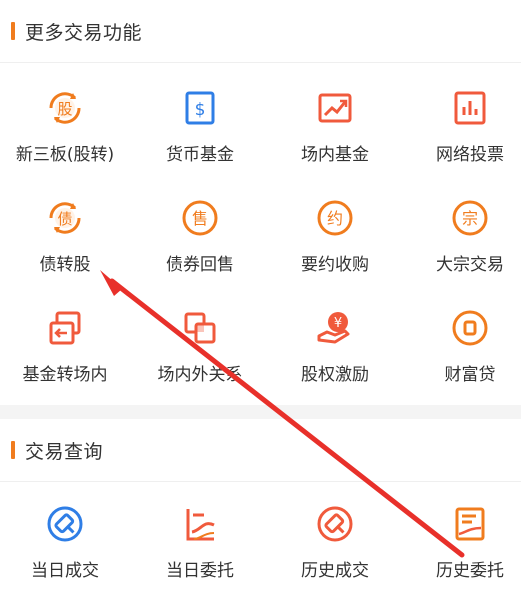  Describe the element at coordinates (200, 265) in the screenshot. I see `grid-item-label: 债券回售` at that location.